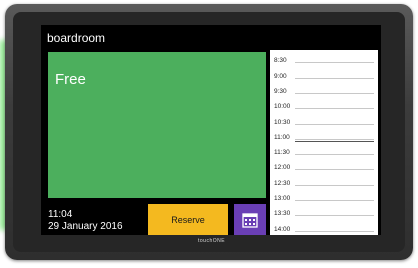 Image resolution: width=418 pixels, height=268 pixels. Describe the element at coordinates (85, 226) in the screenshot. I see `current-date: 29 January 2016` at that location.